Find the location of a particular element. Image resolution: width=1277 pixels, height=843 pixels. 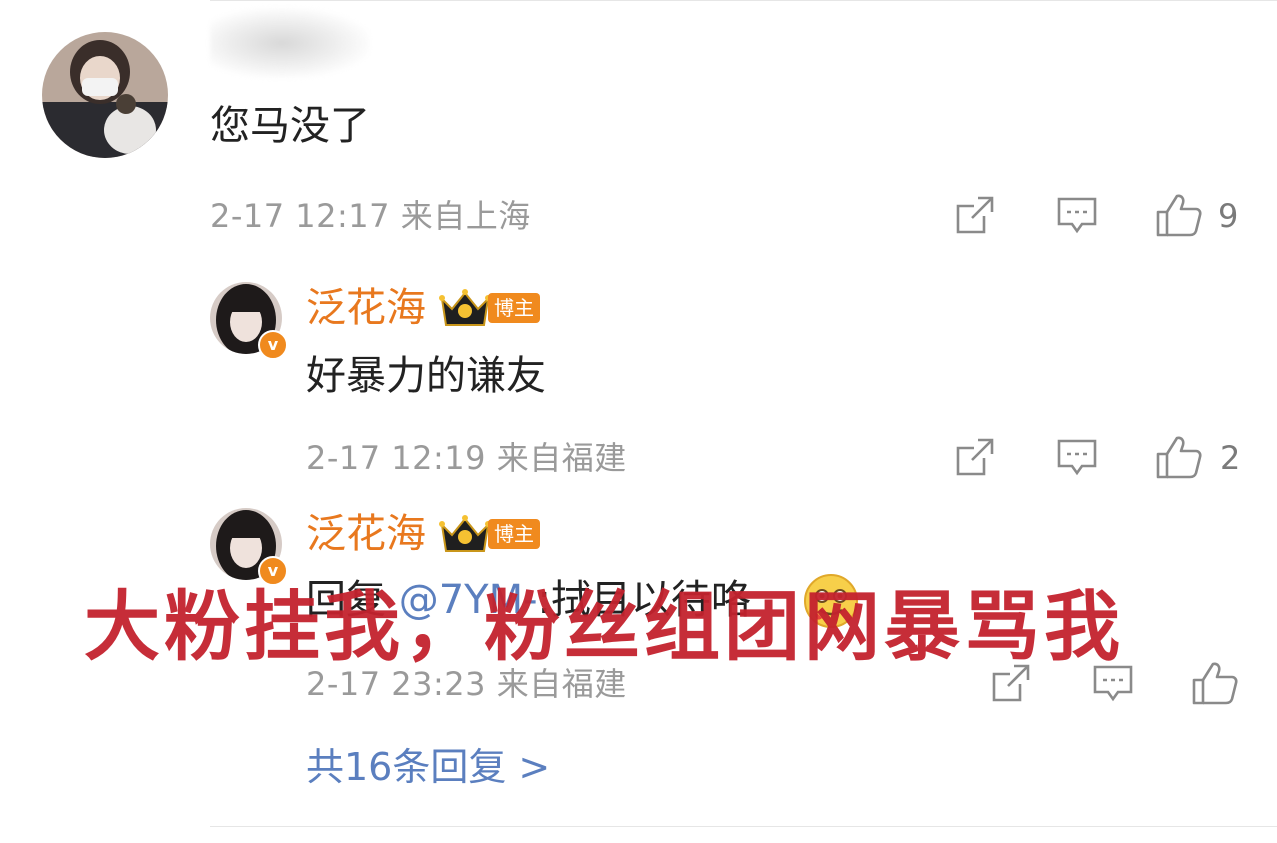

comment-text: 您马没了 is located at coordinates (290, 126).